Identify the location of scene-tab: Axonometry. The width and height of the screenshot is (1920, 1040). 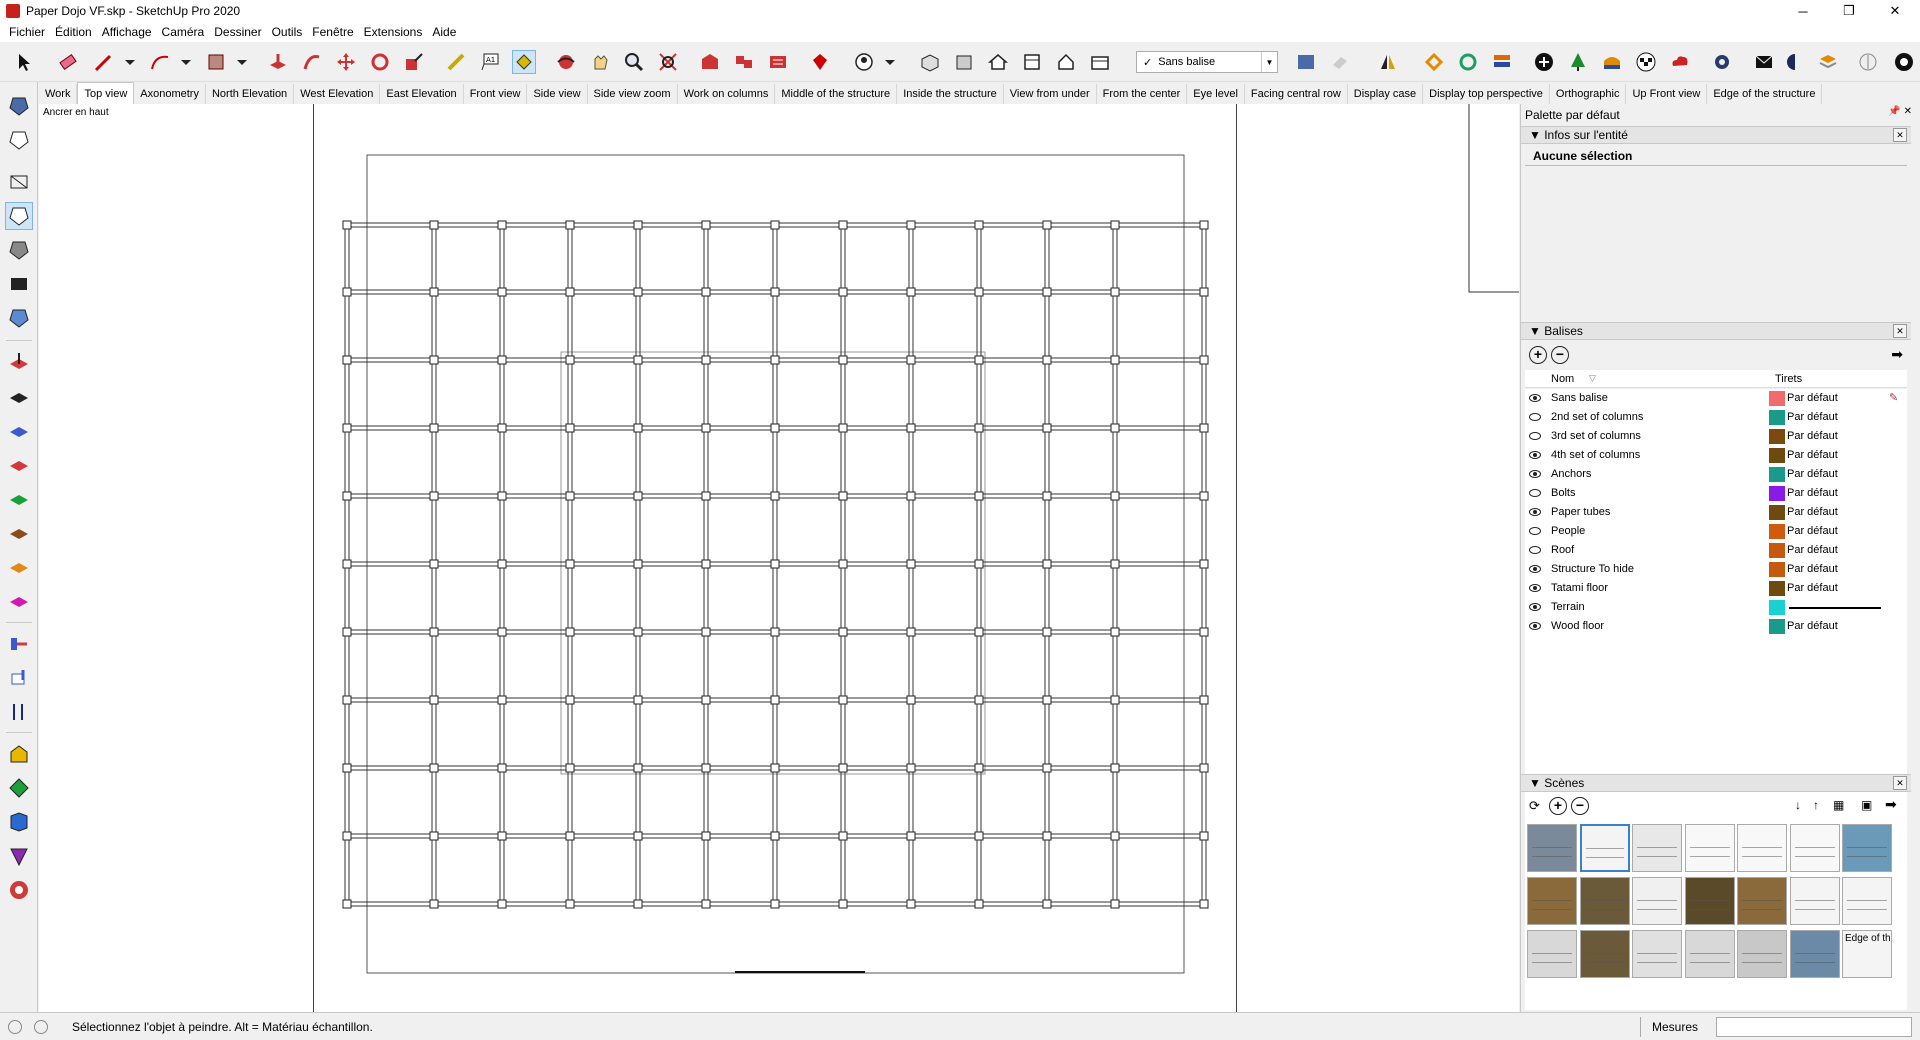
(170, 94).